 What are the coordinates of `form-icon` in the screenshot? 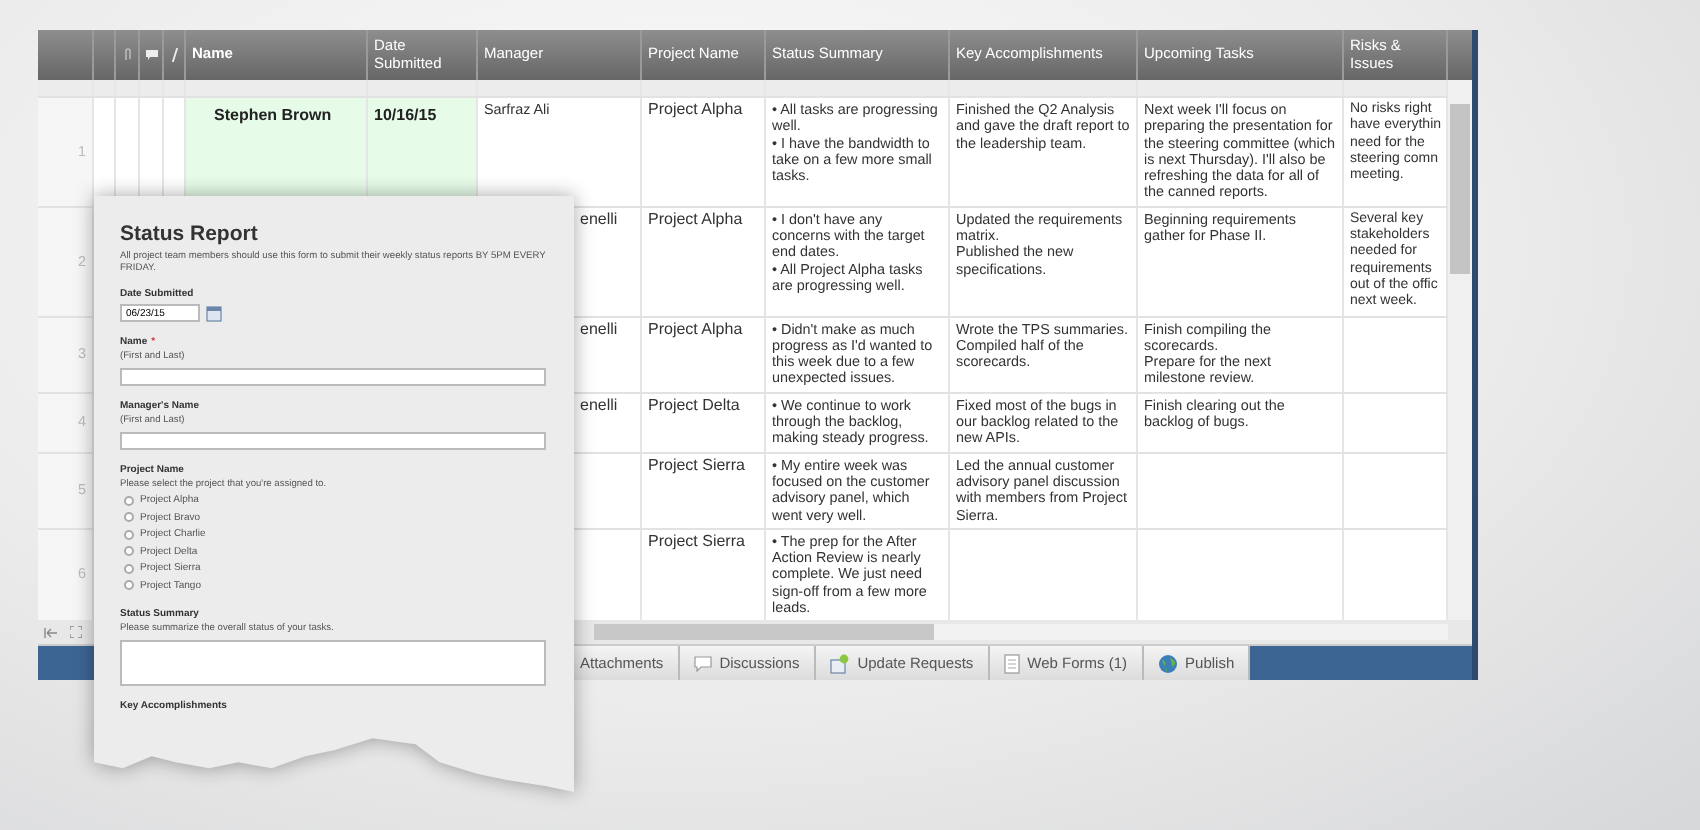 It's located at (1011, 663).